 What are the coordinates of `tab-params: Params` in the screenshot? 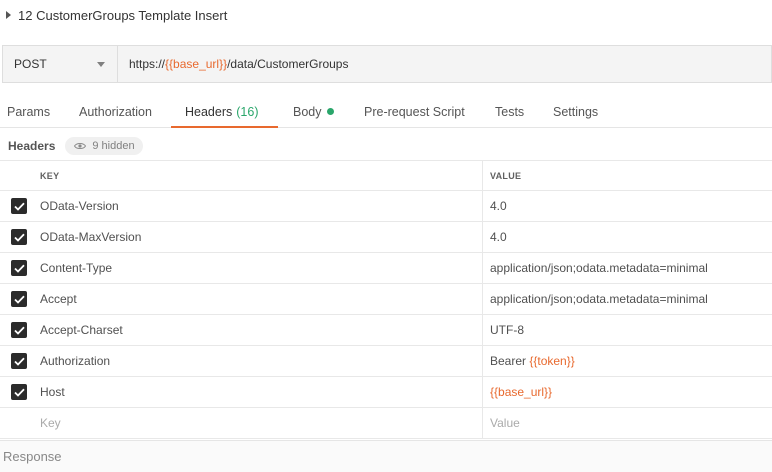 It's located at (43, 111).